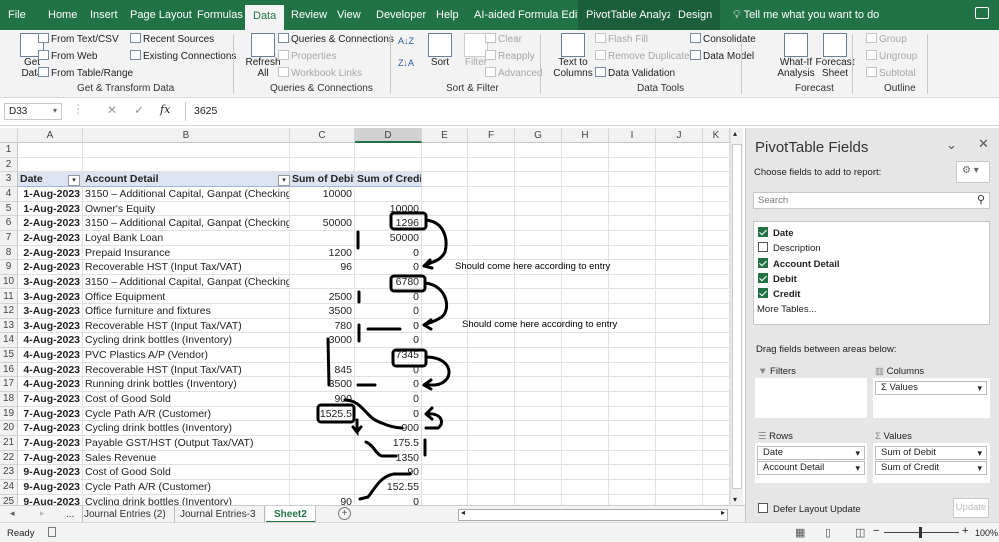  Describe the element at coordinates (835, 45) in the screenshot. I see `forecast-sheet-icon` at that location.